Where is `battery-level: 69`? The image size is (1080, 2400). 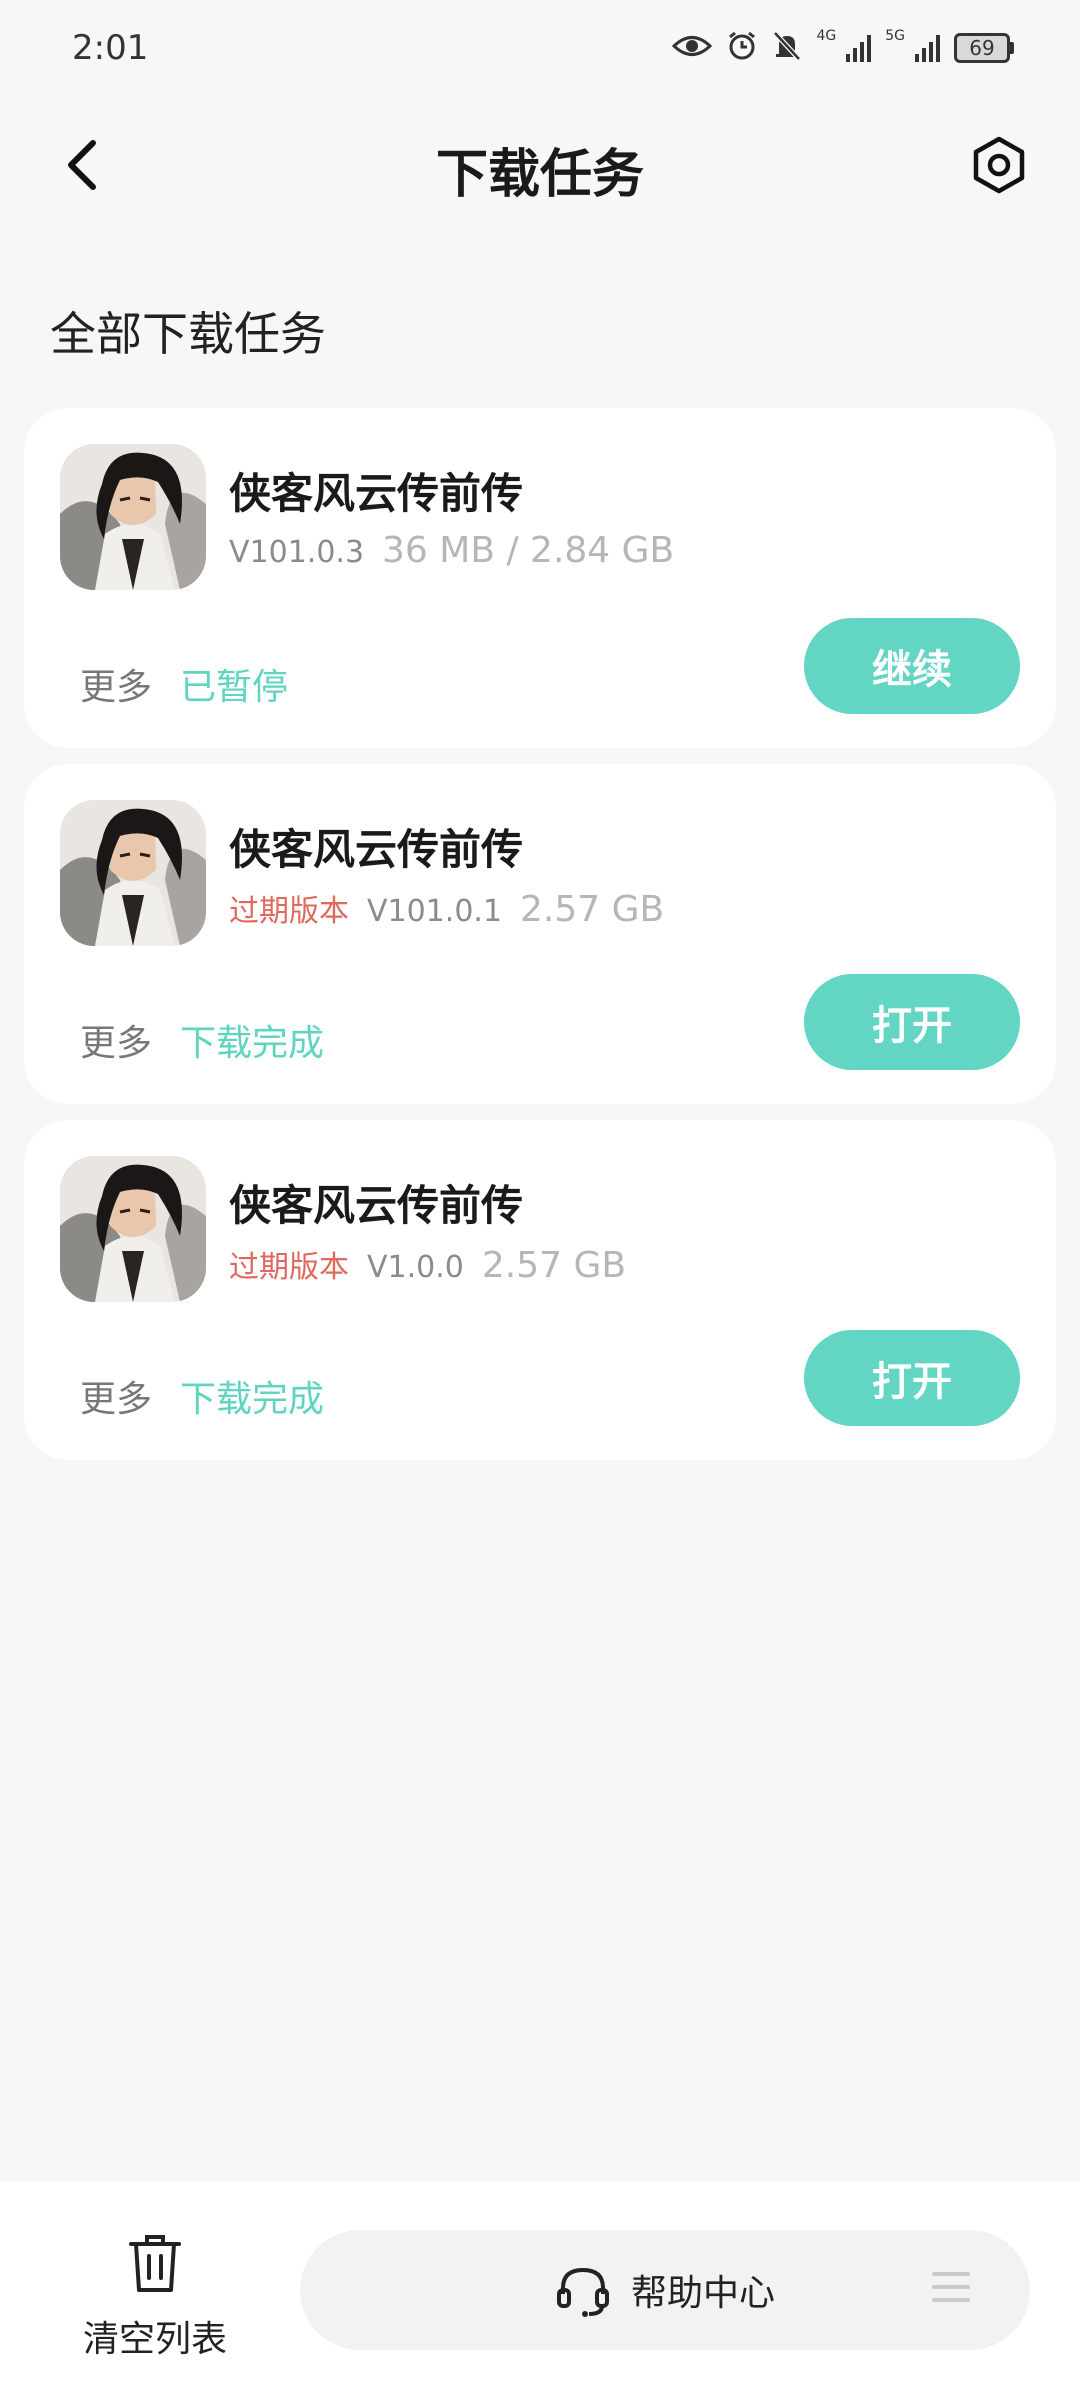 battery-level: 69 is located at coordinates (982, 48).